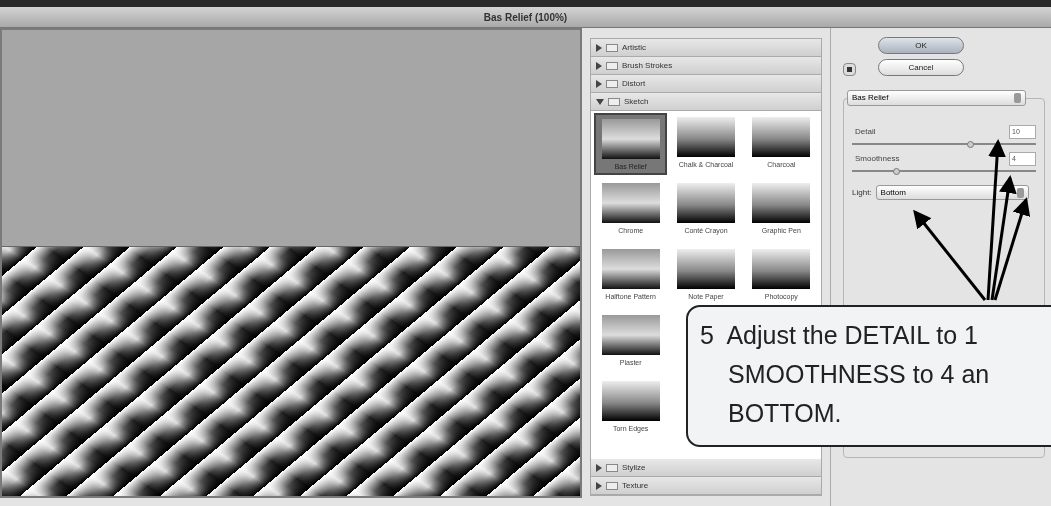  What do you see at coordinates (706, 48) in the screenshot?
I see `category-row: Artistic` at bounding box center [706, 48].